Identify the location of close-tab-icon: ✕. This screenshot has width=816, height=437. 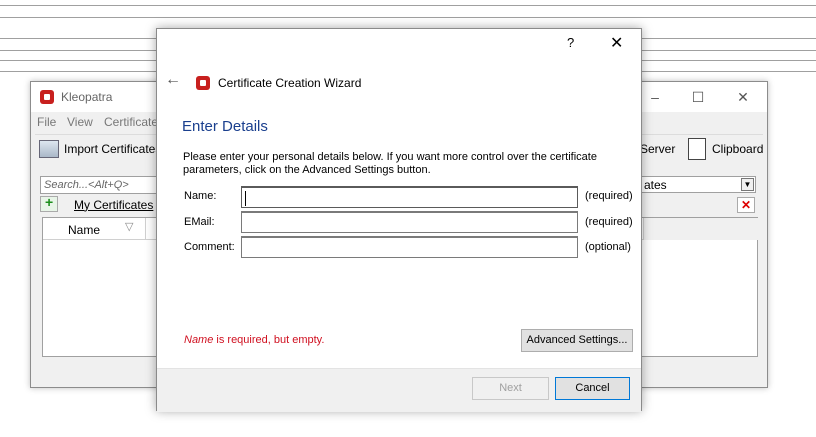
(746, 205).